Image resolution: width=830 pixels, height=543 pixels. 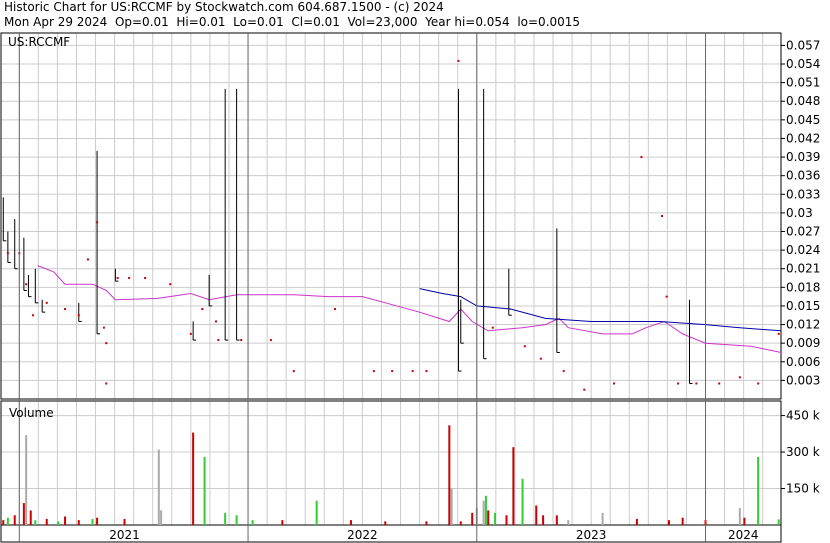 I want to click on price-tick-label: 0.006, so click(x=803, y=362).